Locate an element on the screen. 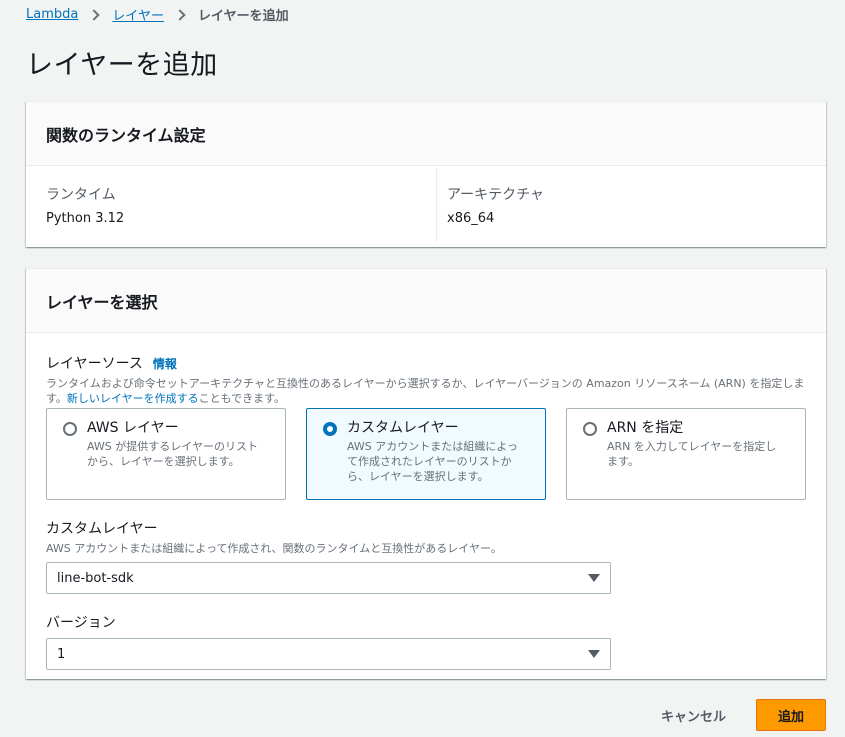 Image resolution: width=845 pixels, height=737 pixels. option-aws-layers: AWS レイヤー AWS が提供するレイヤーのリストから、レイヤーを選択します。 is located at coordinates (166, 454).